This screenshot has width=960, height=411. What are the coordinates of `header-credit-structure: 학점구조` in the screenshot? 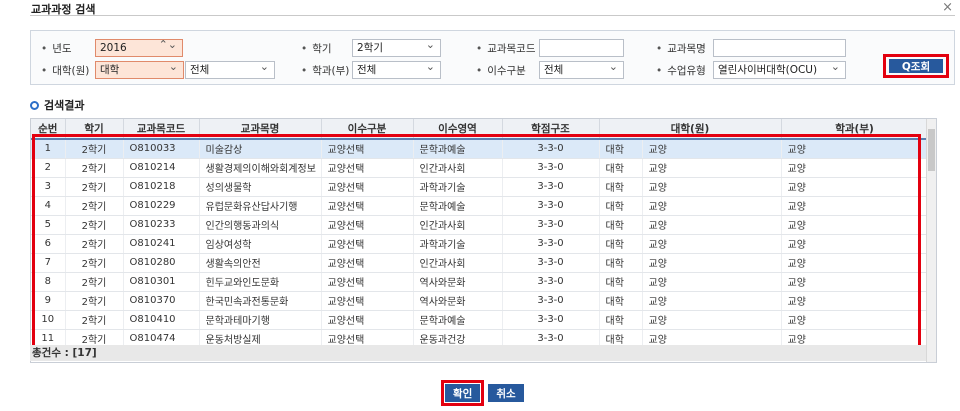 It's located at (551, 129).